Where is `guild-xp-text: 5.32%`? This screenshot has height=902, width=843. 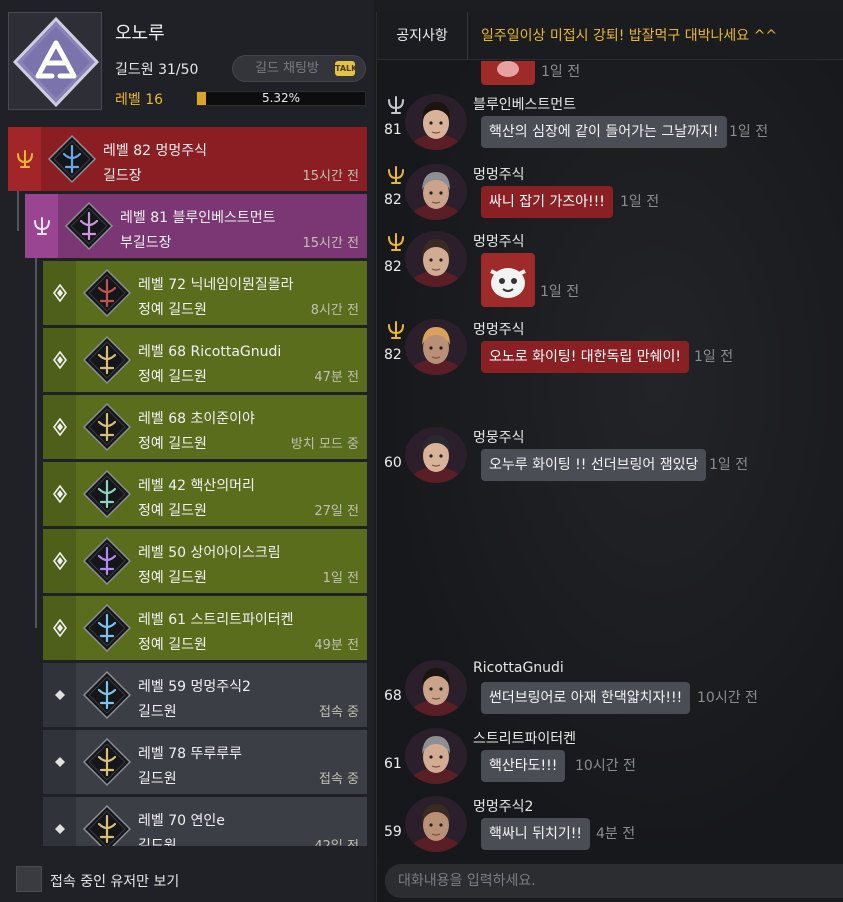 guild-xp-text: 5.32% is located at coordinates (281, 98).